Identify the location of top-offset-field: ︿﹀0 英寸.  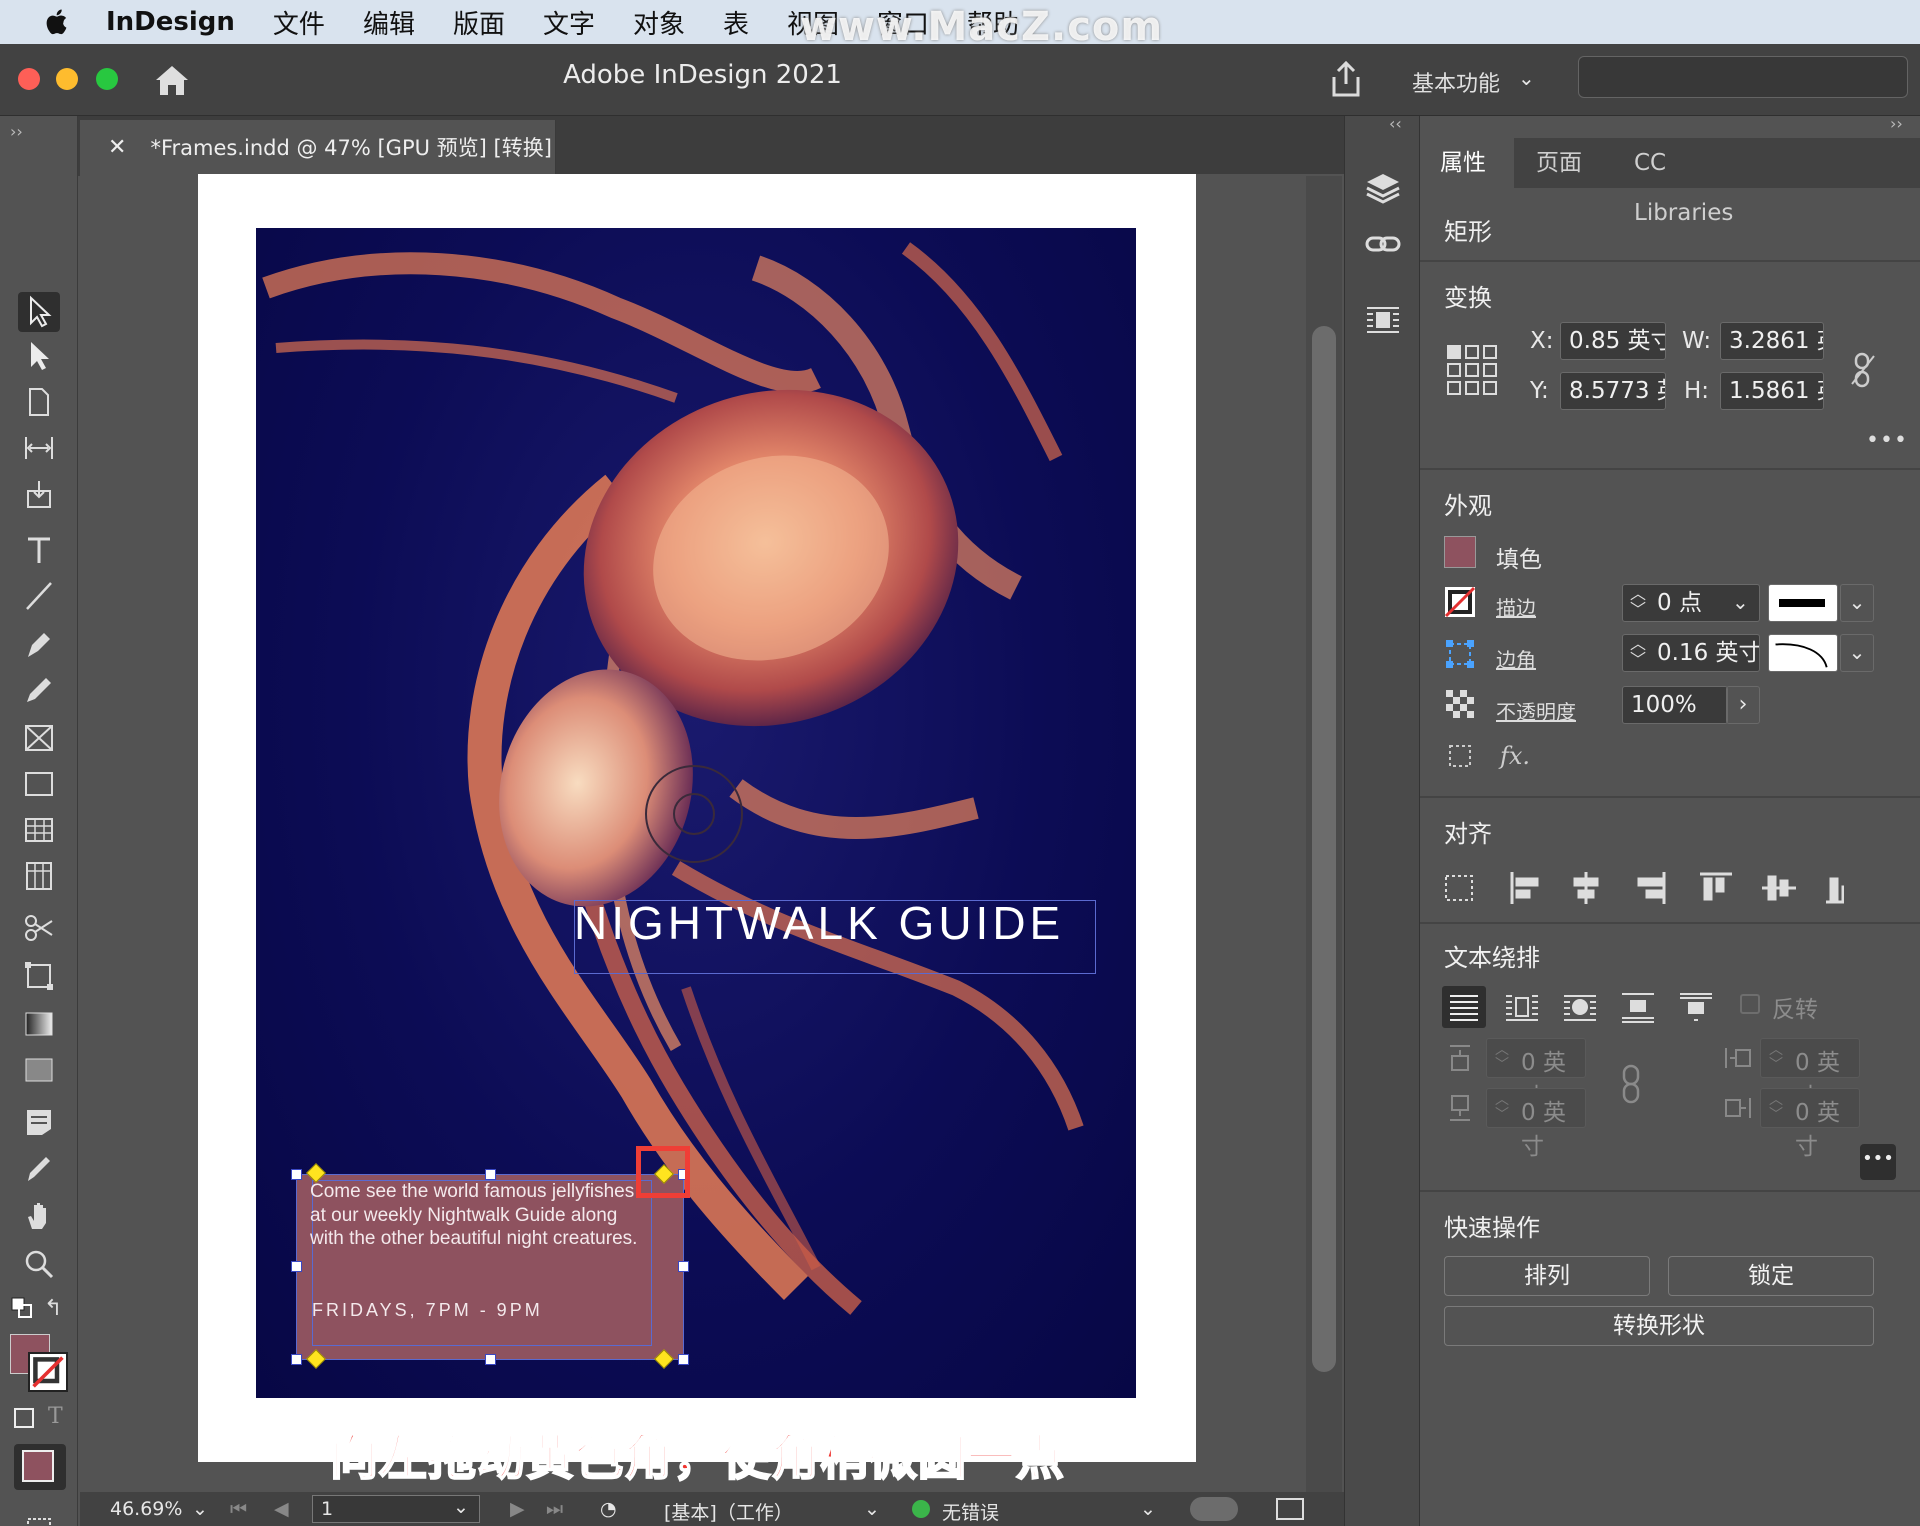
(1536, 1074).